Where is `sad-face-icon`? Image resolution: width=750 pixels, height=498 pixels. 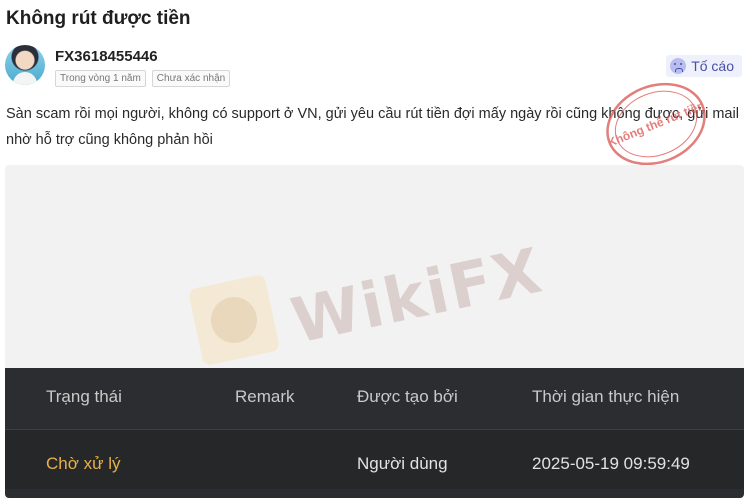
sad-face-icon is located at coordinates (678, 66).